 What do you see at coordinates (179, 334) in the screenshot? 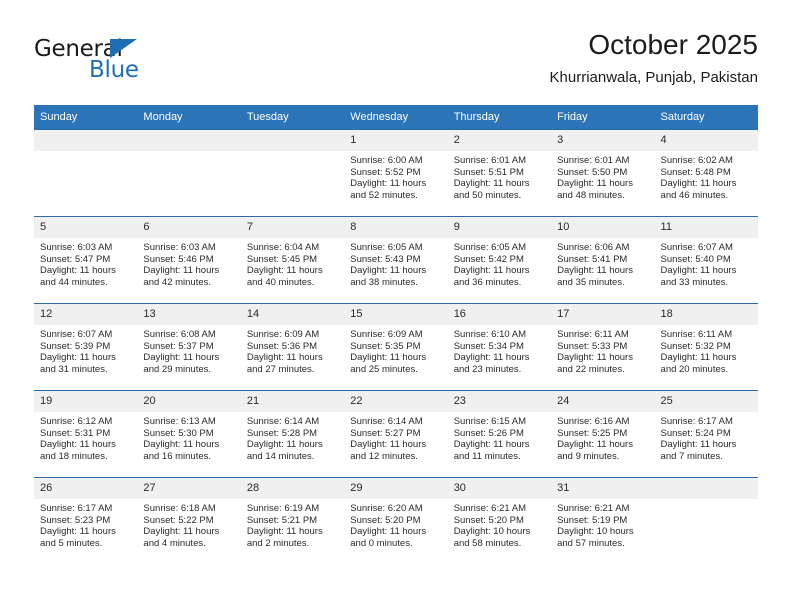
I see `sunrise-text: Sunrise: 6:08 AM` at bounding box center [179, 334].